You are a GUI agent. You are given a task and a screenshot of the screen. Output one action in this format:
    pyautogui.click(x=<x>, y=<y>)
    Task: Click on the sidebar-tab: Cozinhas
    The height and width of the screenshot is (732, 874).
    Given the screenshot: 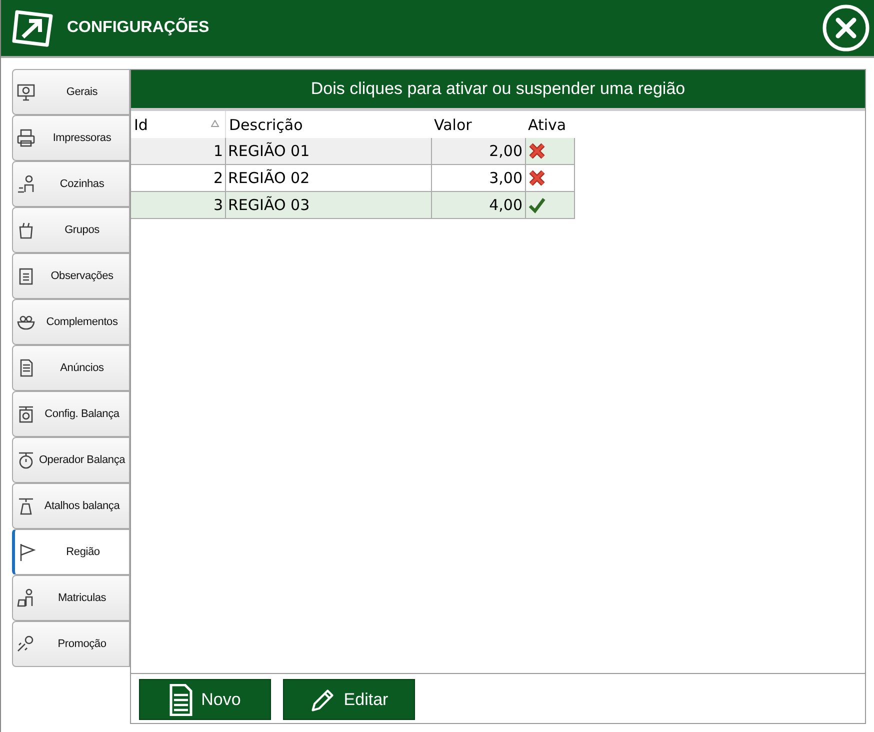 What is the action you would take?
    pyautogui.click(x=71, y=184)
    